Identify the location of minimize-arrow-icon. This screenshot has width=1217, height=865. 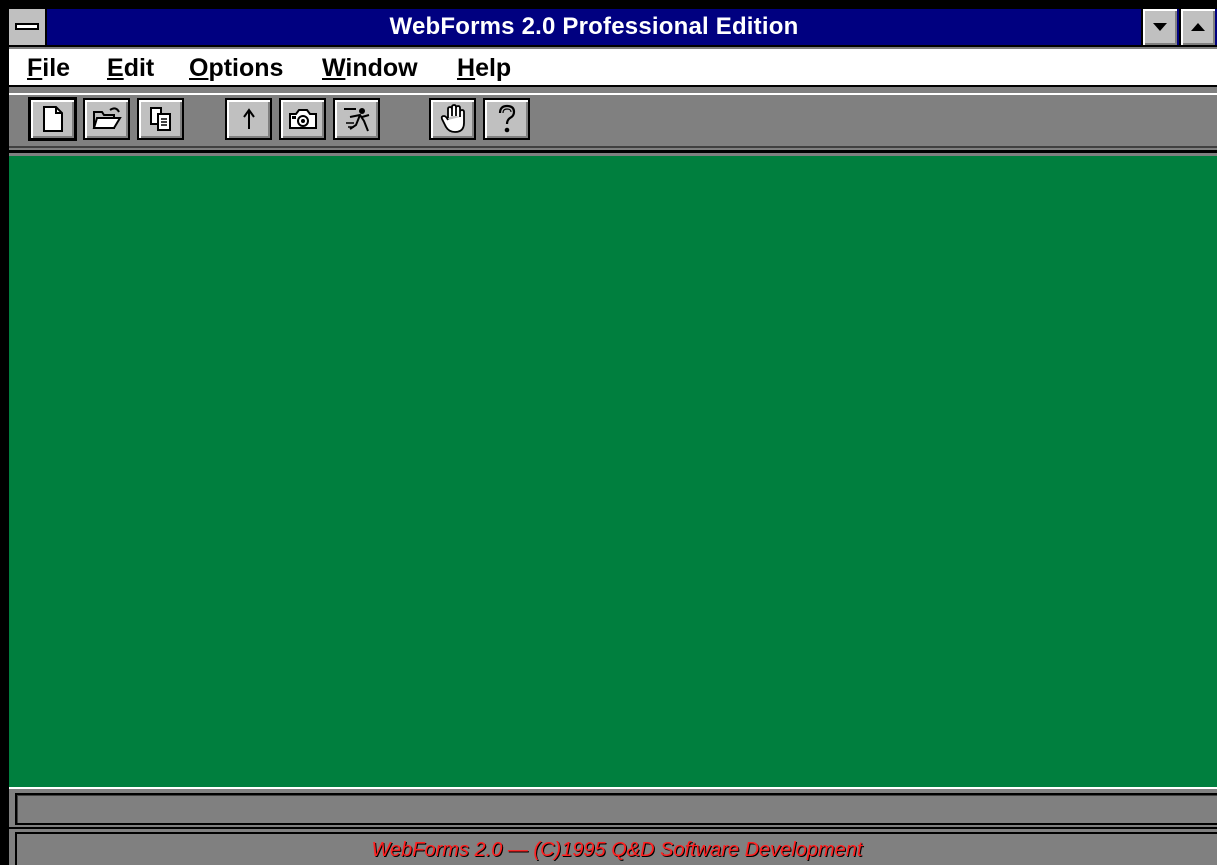
(1160, 27).